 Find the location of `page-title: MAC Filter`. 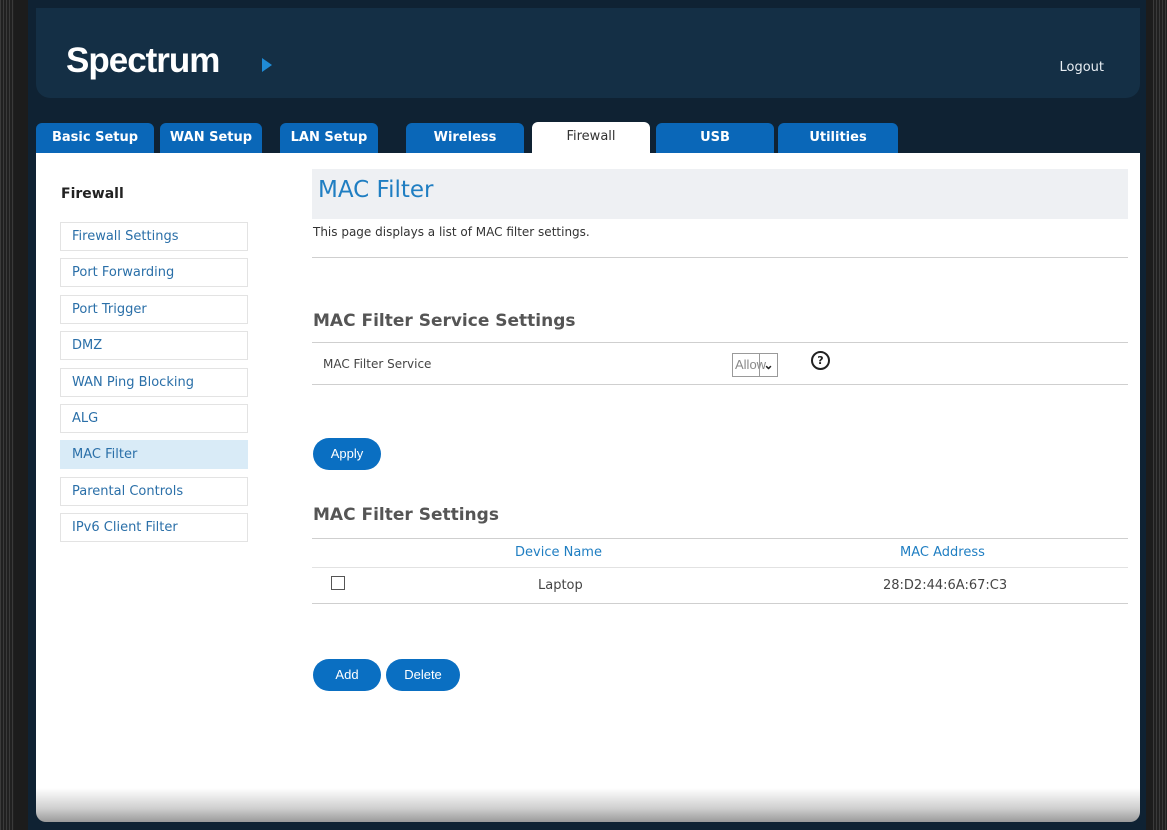

page-title: MAC Filter is located at coordinates (376, 190).